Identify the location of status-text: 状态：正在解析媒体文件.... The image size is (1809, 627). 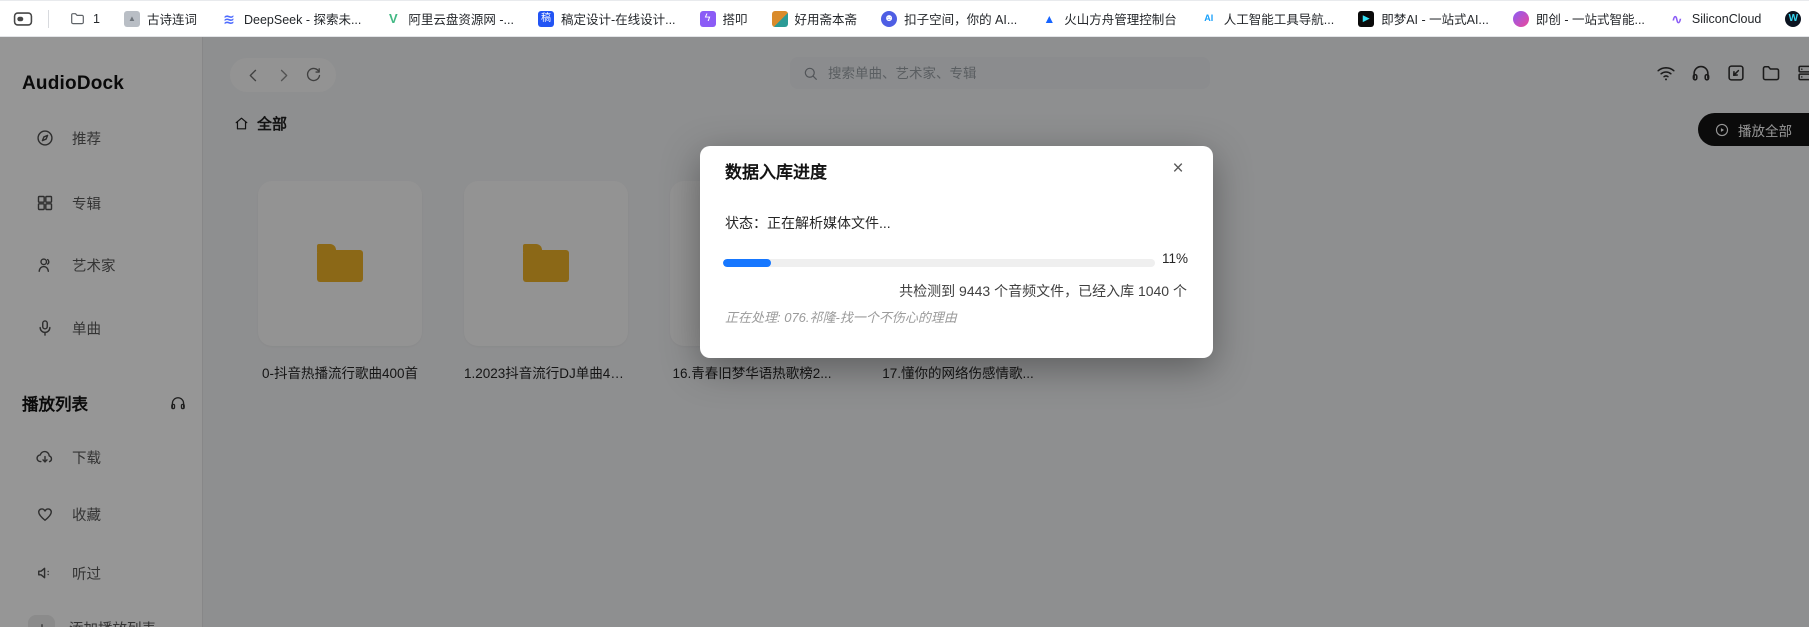
(808, 223).